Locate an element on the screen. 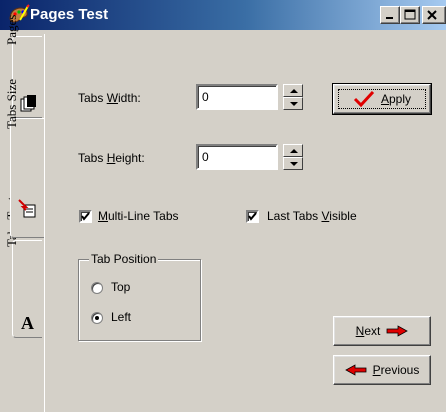 This screenshot has height=412, width=446. minimize-button is located at coordinates (390, 15).